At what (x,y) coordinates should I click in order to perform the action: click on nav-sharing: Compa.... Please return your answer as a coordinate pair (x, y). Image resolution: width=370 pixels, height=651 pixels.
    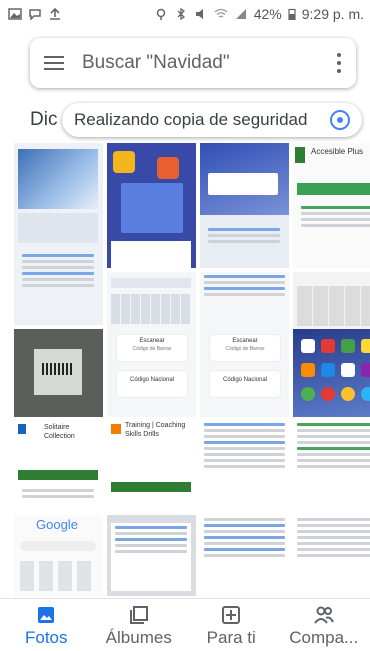
    Looking at the image, I should click on (324, 625).